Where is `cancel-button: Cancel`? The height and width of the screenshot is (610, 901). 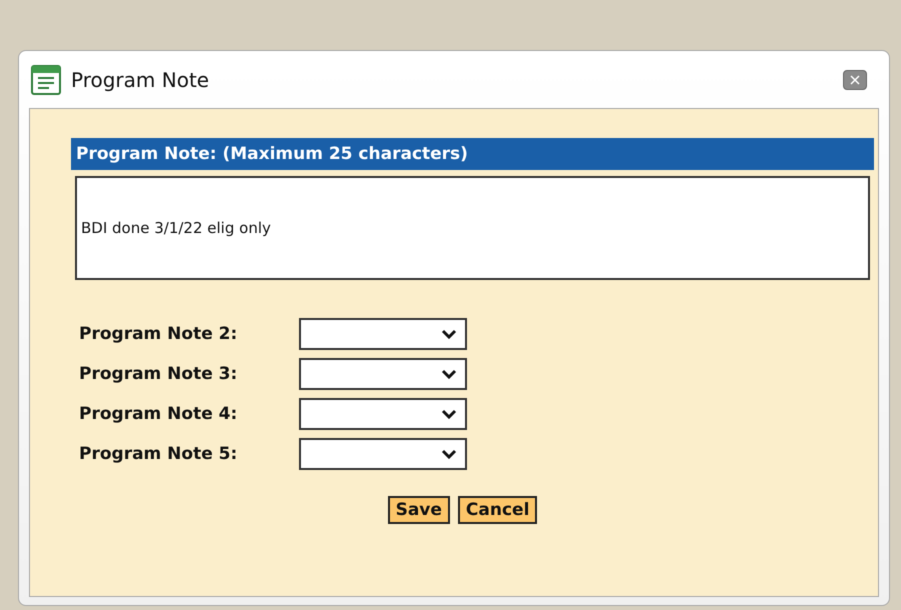
cancel-button: Cancel is located at coordinates (498, 510).